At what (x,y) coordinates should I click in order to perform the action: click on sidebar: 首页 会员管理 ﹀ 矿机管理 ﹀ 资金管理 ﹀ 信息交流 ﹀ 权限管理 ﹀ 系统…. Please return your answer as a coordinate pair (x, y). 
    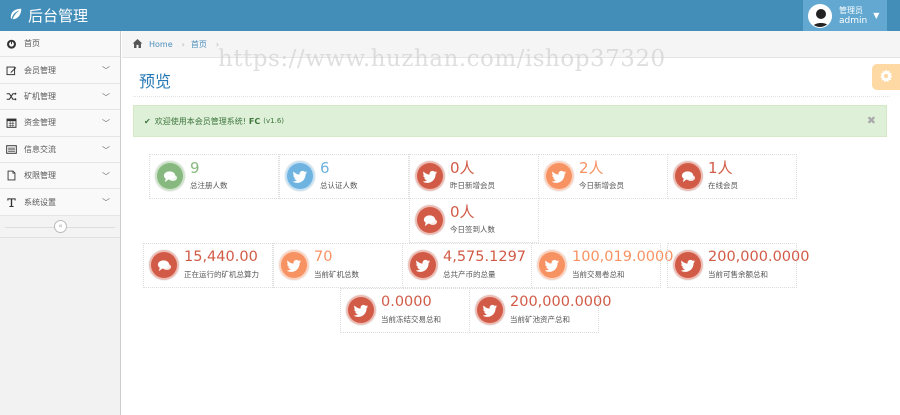
    Looking at the image, I should click on (60, 223).